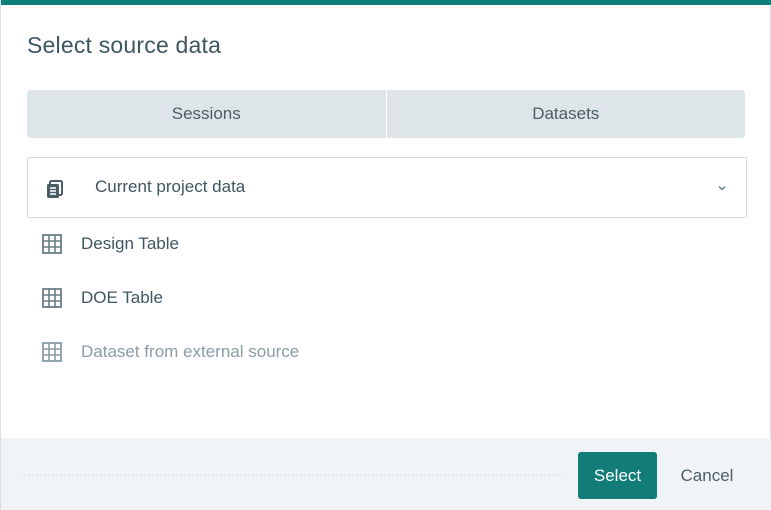 This screenshot has height=510, width=771. I want to click on source-tabs: Sessions Datasets, so click(386, 114).